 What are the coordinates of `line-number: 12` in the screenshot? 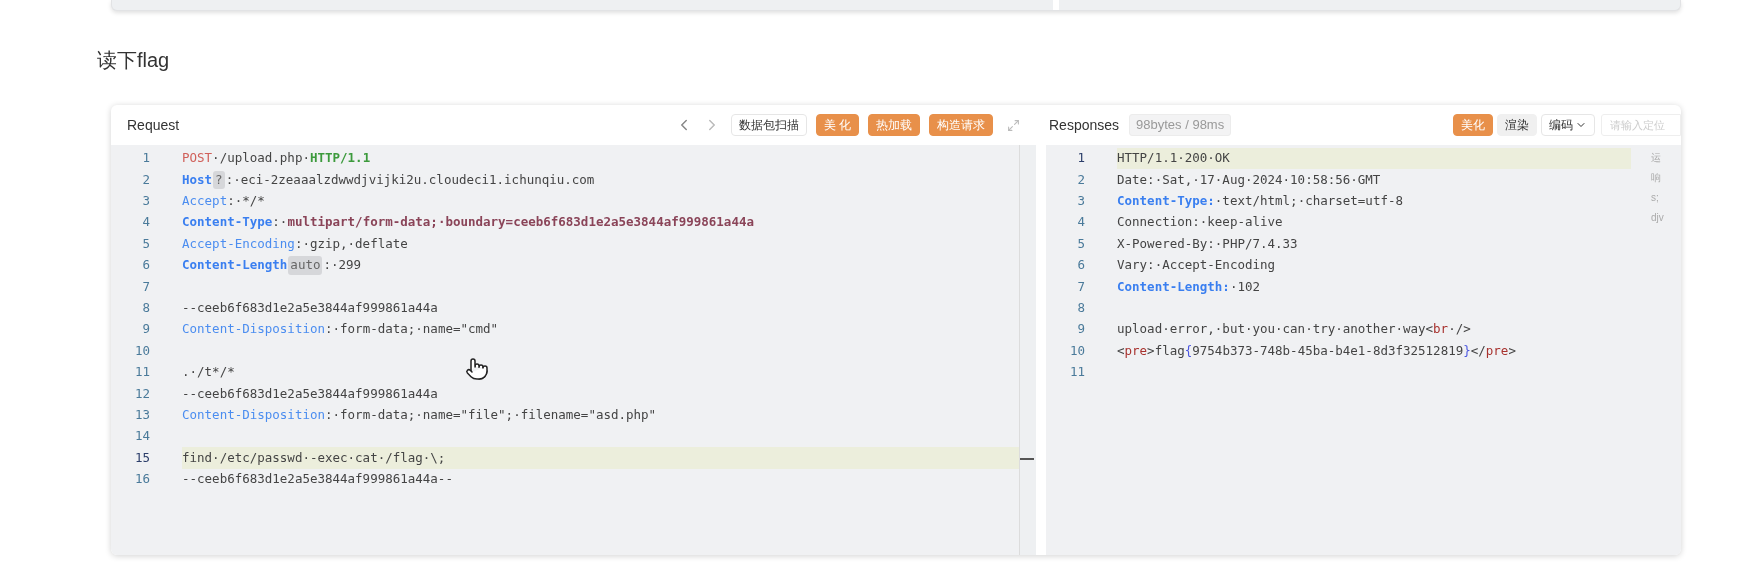 It's located at (142, 393).